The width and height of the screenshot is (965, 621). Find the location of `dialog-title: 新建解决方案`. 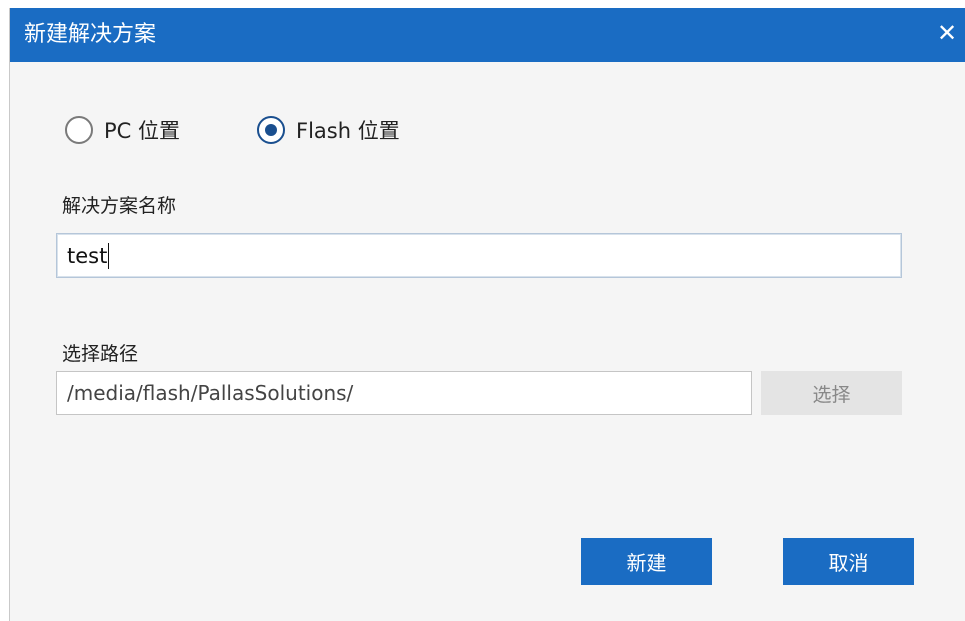

dialog-title: 新建解决方案 is located at coordinates (90, 34).